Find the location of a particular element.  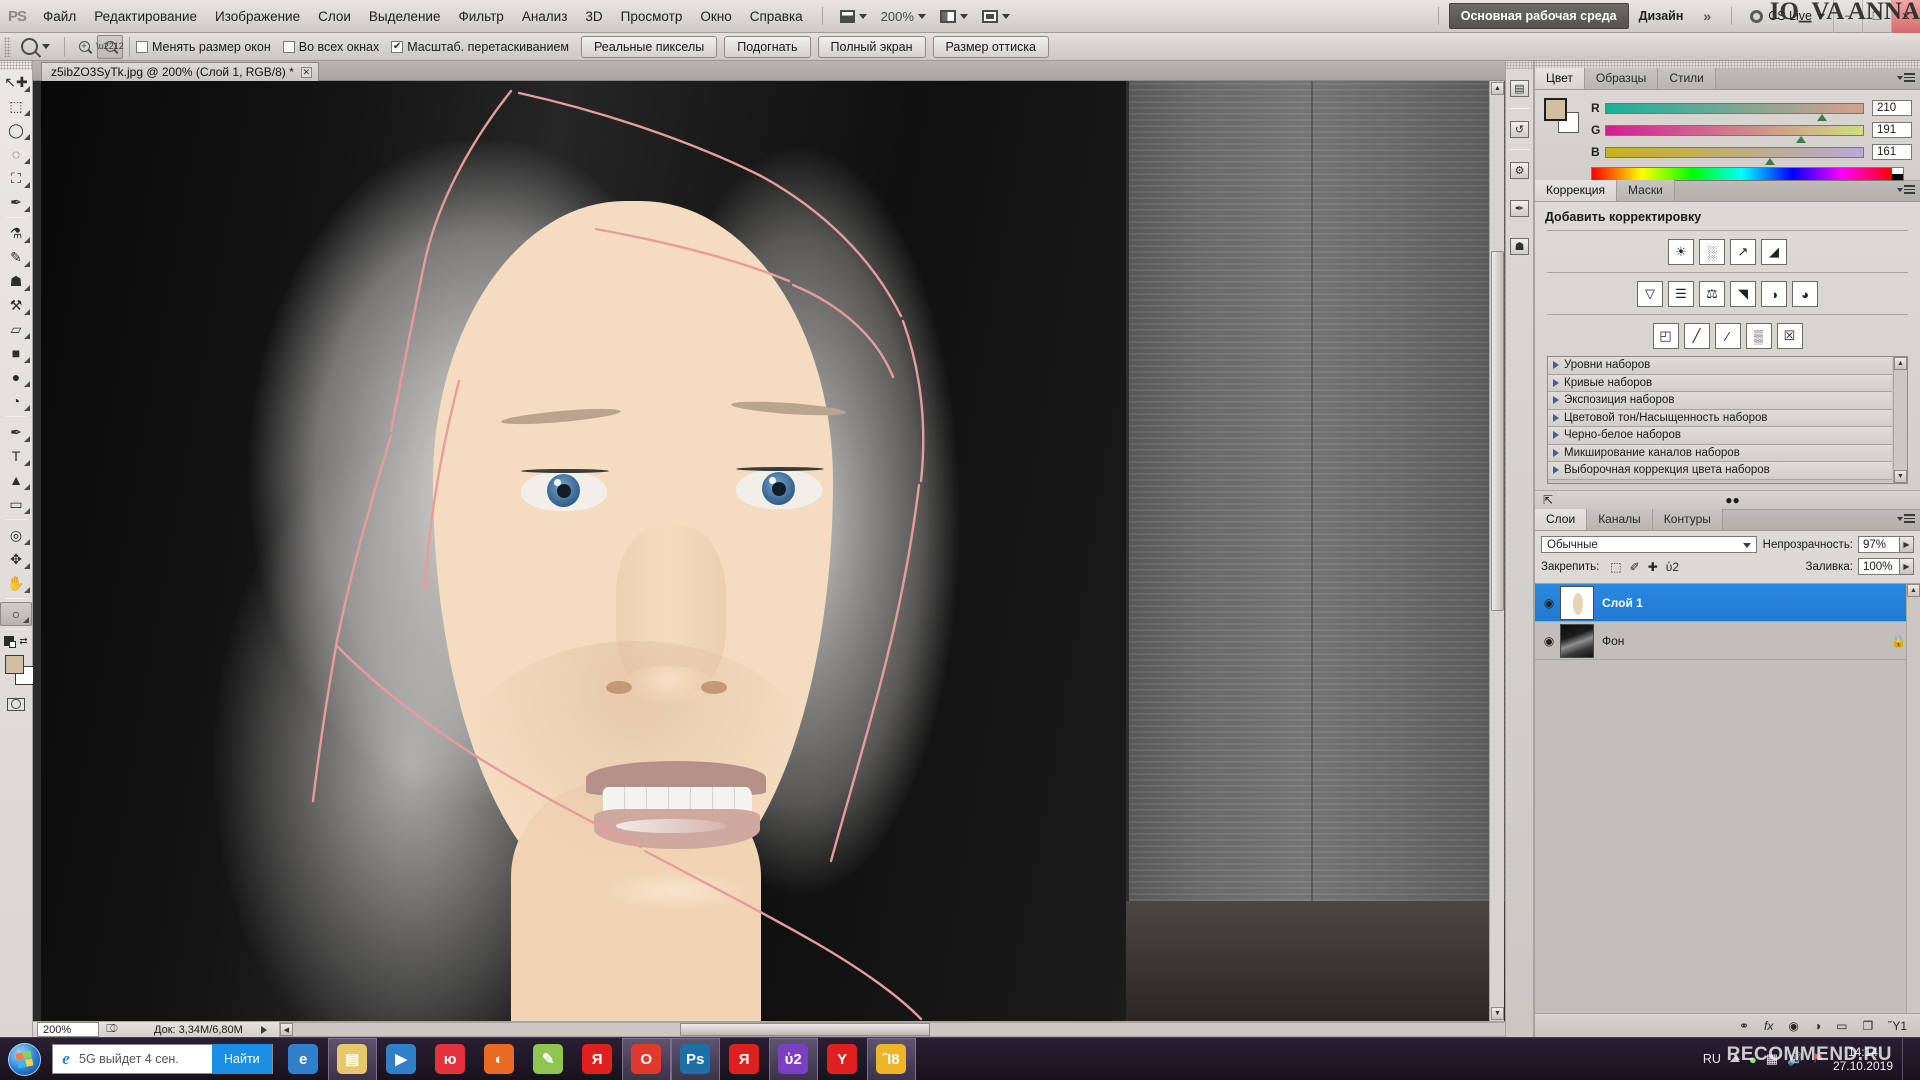

color-spectrum-bar is located at coordinates (1747, 174).